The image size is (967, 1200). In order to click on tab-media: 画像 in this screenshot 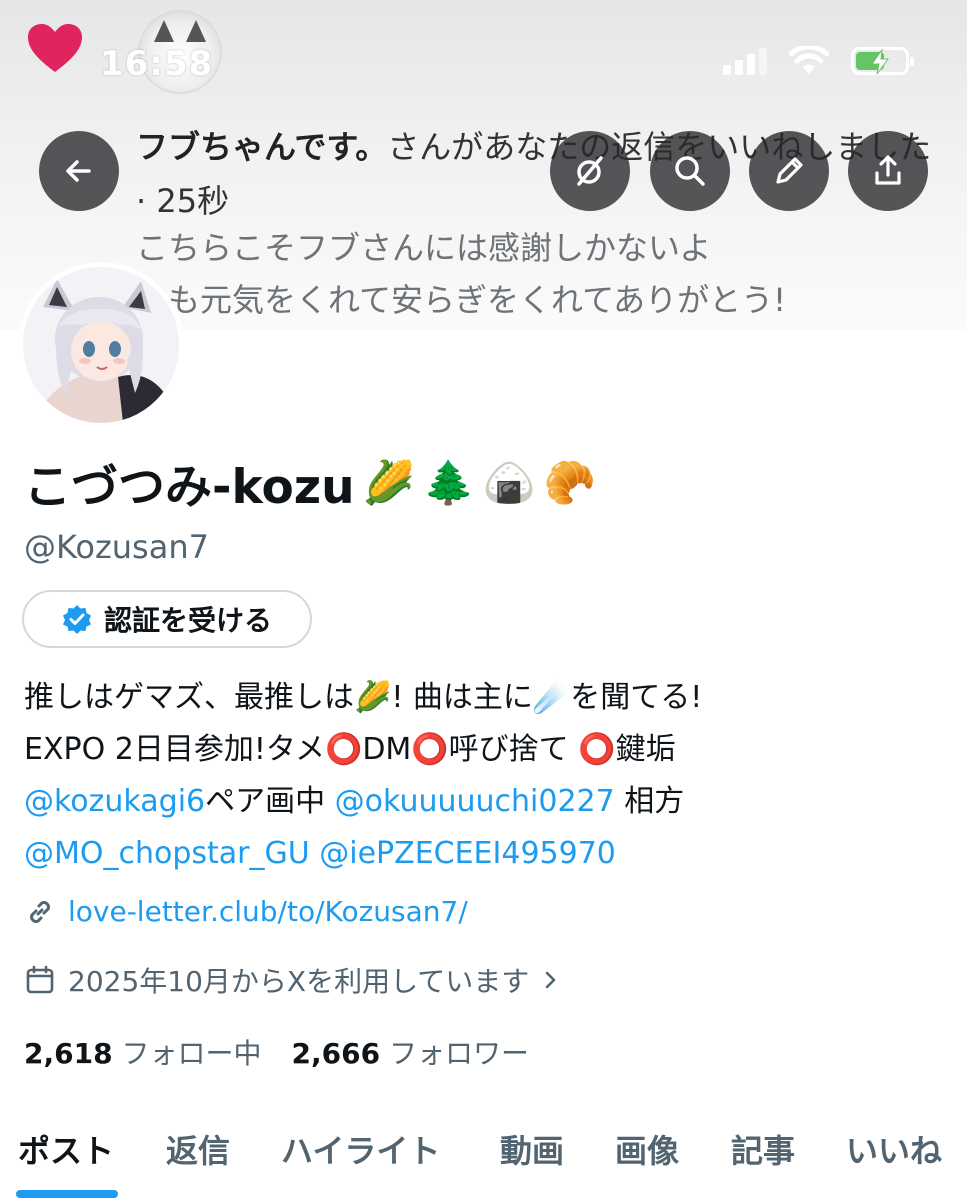, I will do `click(647, 1145)`.